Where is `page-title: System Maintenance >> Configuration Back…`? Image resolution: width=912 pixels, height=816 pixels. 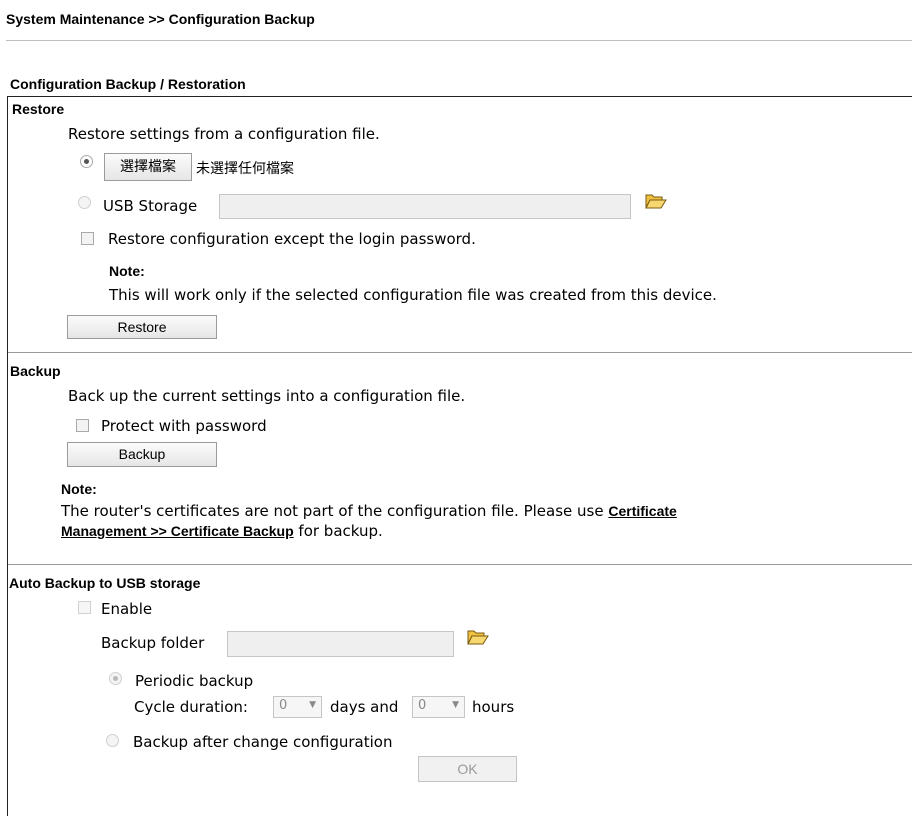
page-title: System Maintenance >> Configuration Back… is located at coordinates (160, 19).